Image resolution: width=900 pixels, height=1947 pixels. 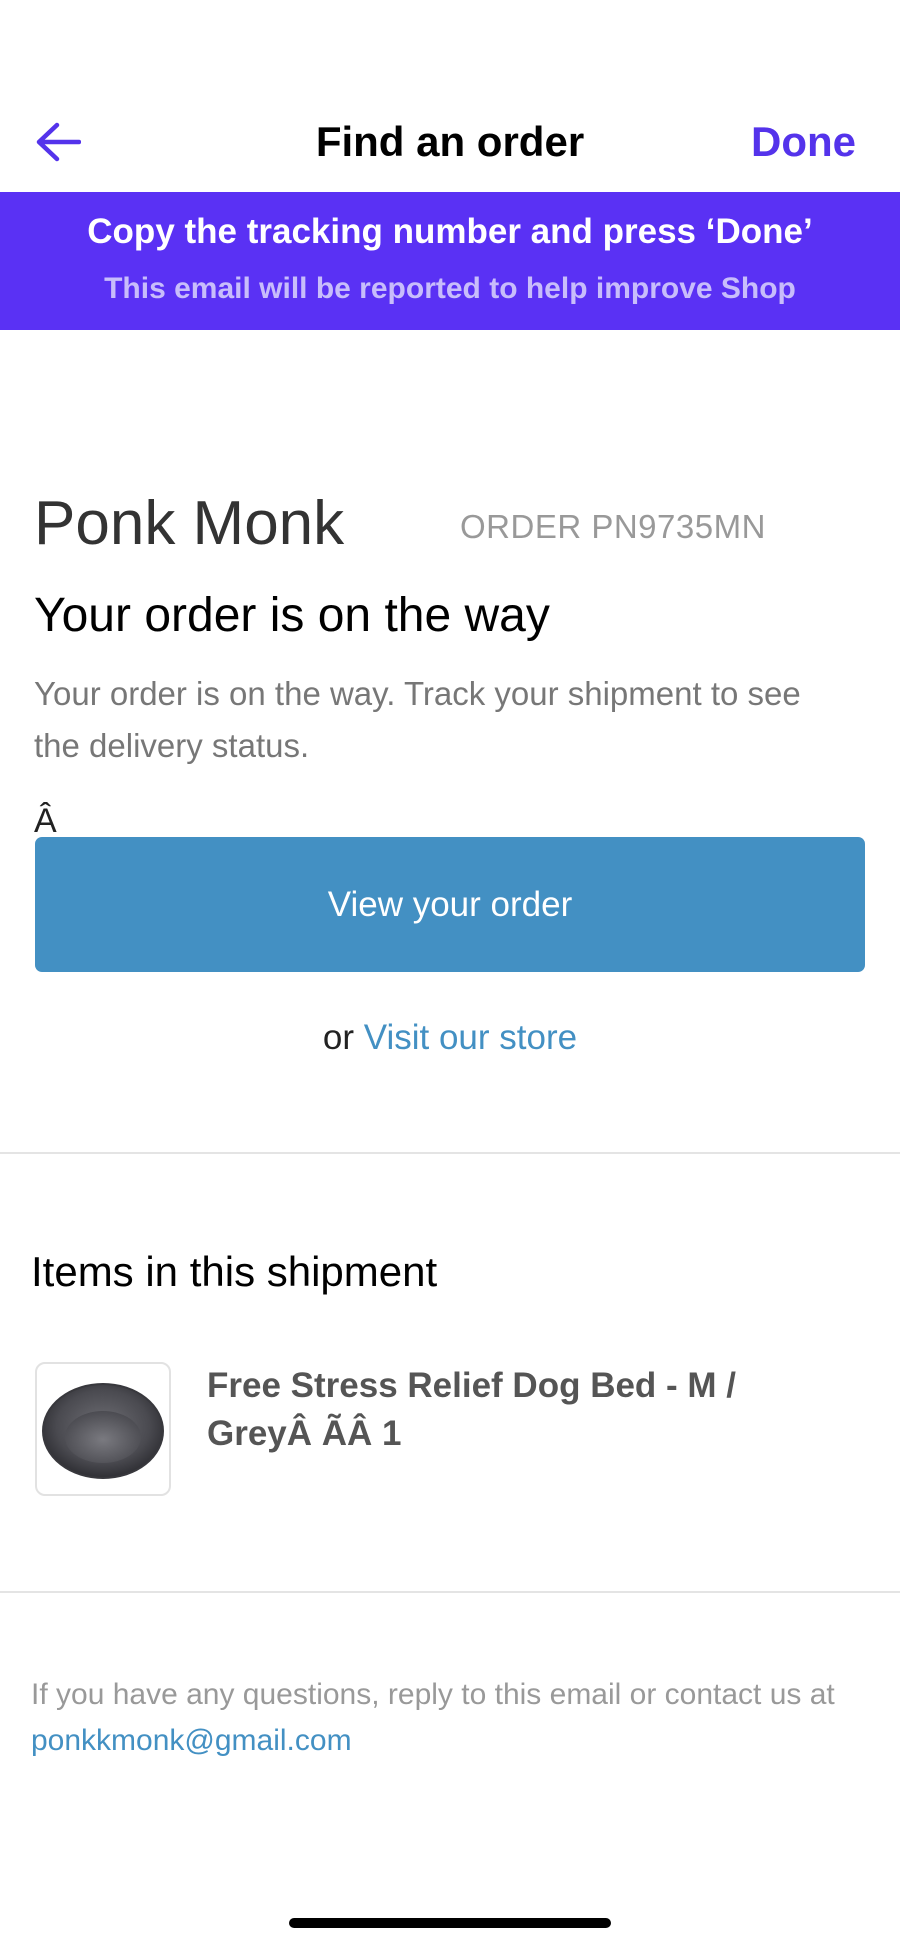 I want to click on contact-email-link: ponkkmonk@gmail.com, so click(x=191, y=1740).